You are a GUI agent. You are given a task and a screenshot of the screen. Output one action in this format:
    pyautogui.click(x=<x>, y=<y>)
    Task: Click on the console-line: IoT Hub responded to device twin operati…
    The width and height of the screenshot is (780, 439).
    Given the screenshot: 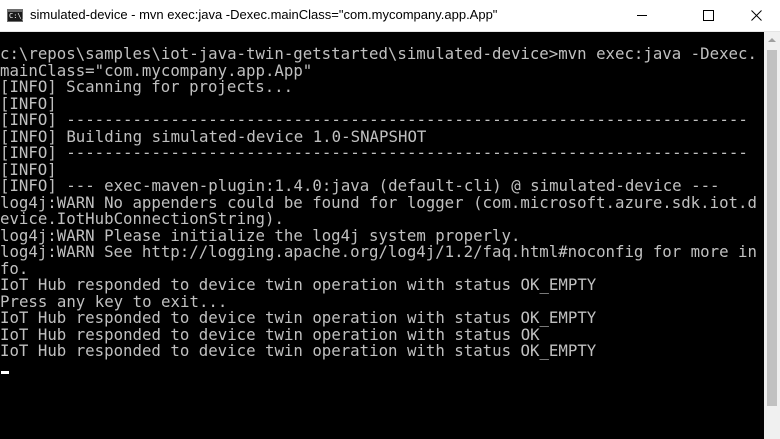 What is the action you would take?
    pyautogui.click(x=298, y=350)
    